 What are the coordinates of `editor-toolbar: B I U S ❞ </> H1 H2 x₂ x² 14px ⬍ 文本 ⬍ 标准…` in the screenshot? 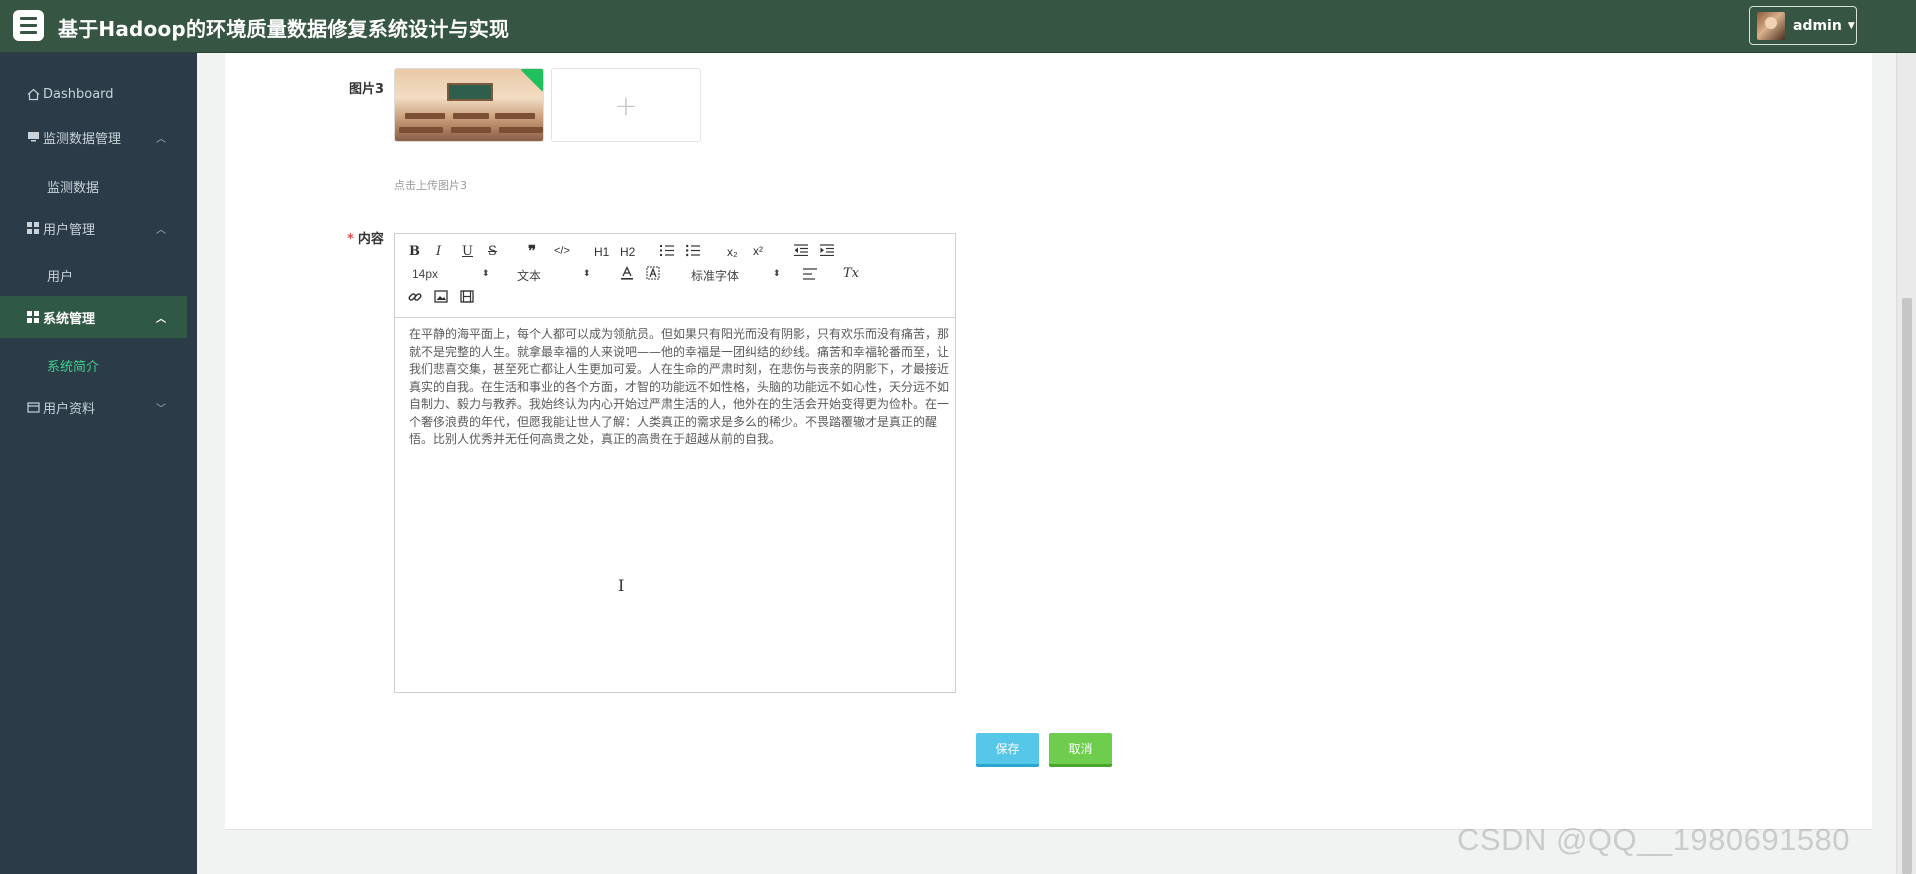 It's located at (675, 276).